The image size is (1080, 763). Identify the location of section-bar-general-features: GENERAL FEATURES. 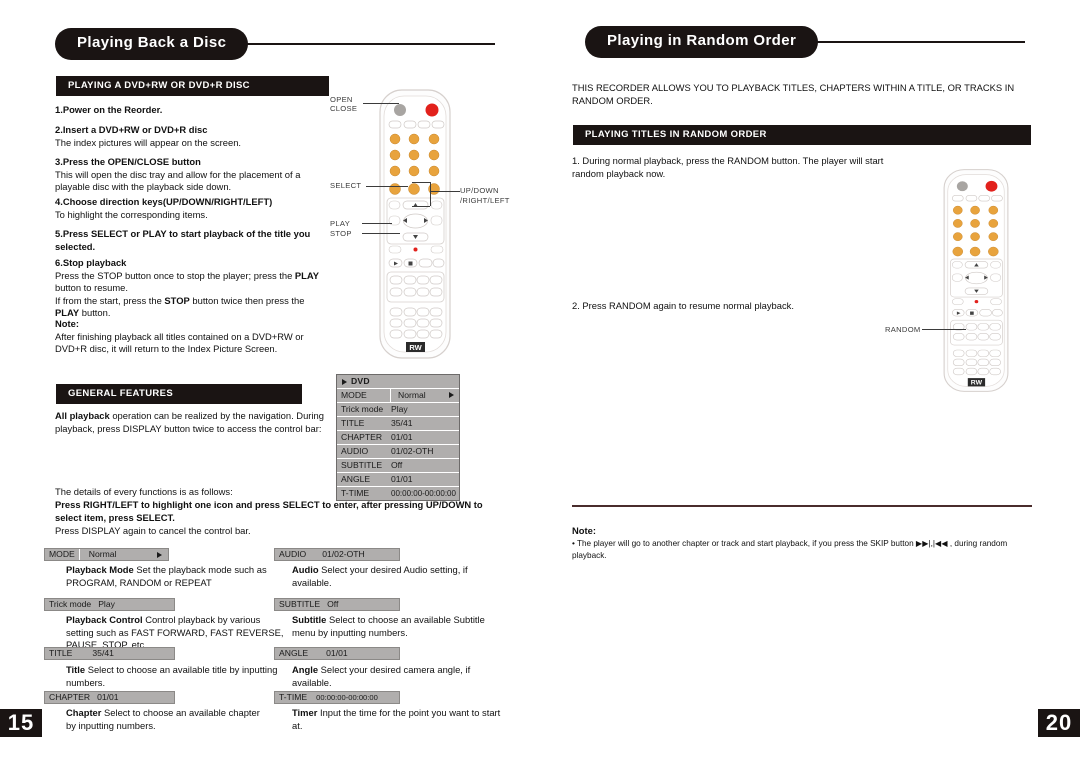
(179, 394).